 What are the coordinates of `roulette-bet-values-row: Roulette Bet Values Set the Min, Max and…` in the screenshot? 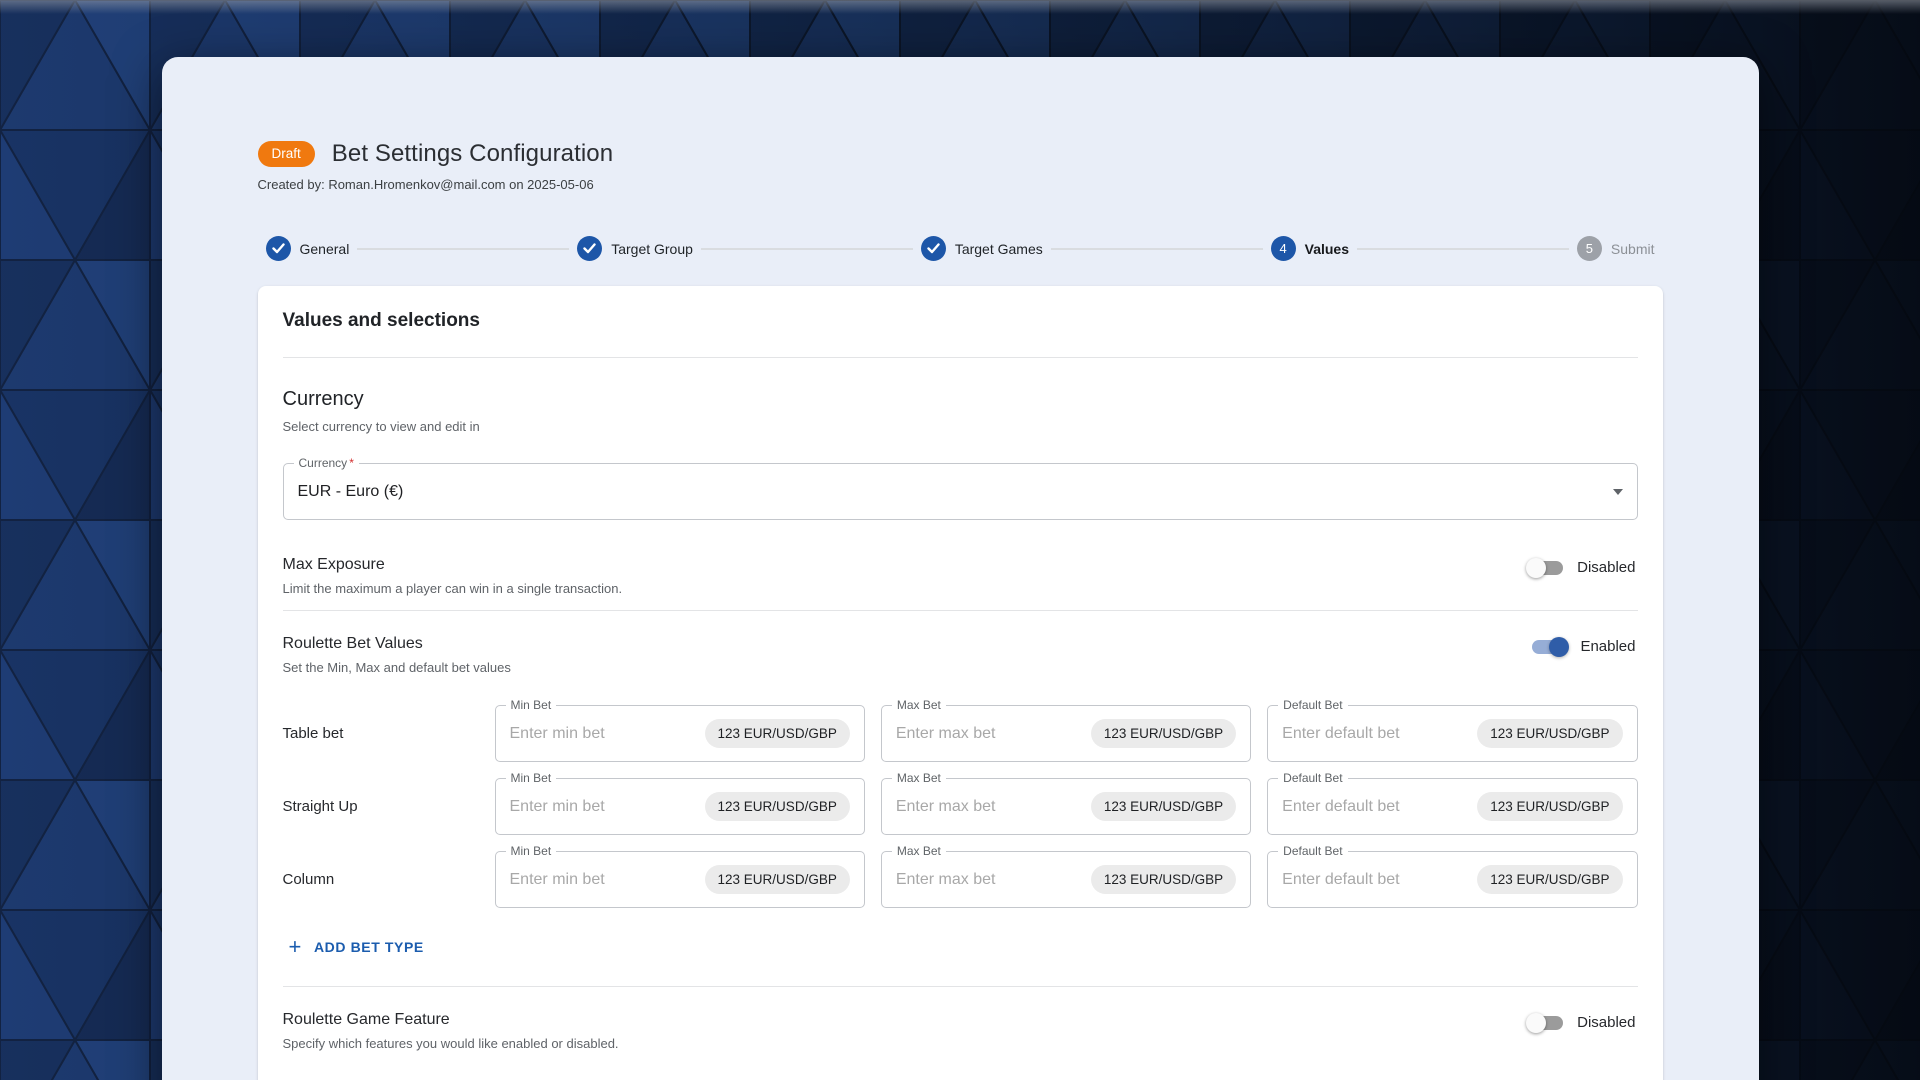 It's located at (960, 655).